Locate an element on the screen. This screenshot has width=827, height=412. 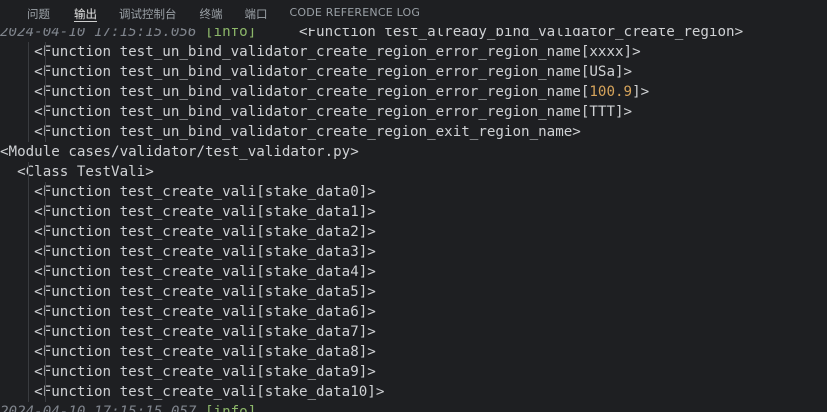
log-line: <Function test_create_vali[stake_data3]> is located at coordinates (413, 252).